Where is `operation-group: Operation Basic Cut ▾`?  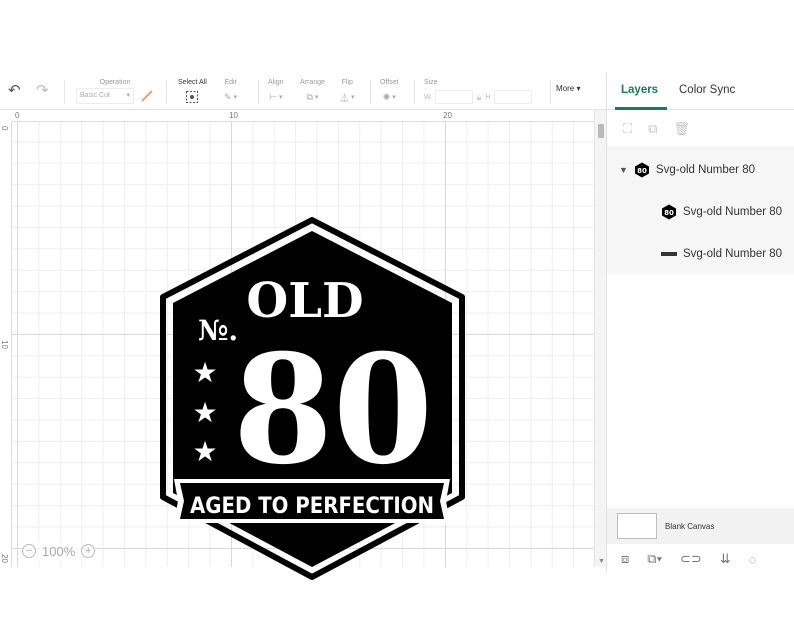
operation-group: Operation Basic Cut ▾ is located at coordinates (115, 91).